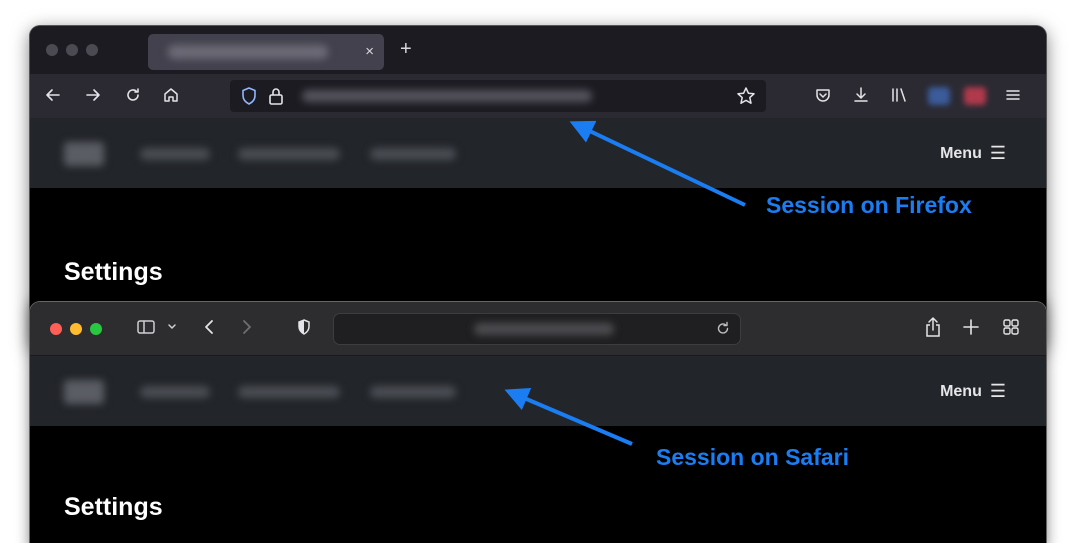 The width and height of the screenshot is (1078, 543). What do you see at coordinates (568, 417) in the screenshot?
I see `safari-arrow` at bounding box center [568, 417].